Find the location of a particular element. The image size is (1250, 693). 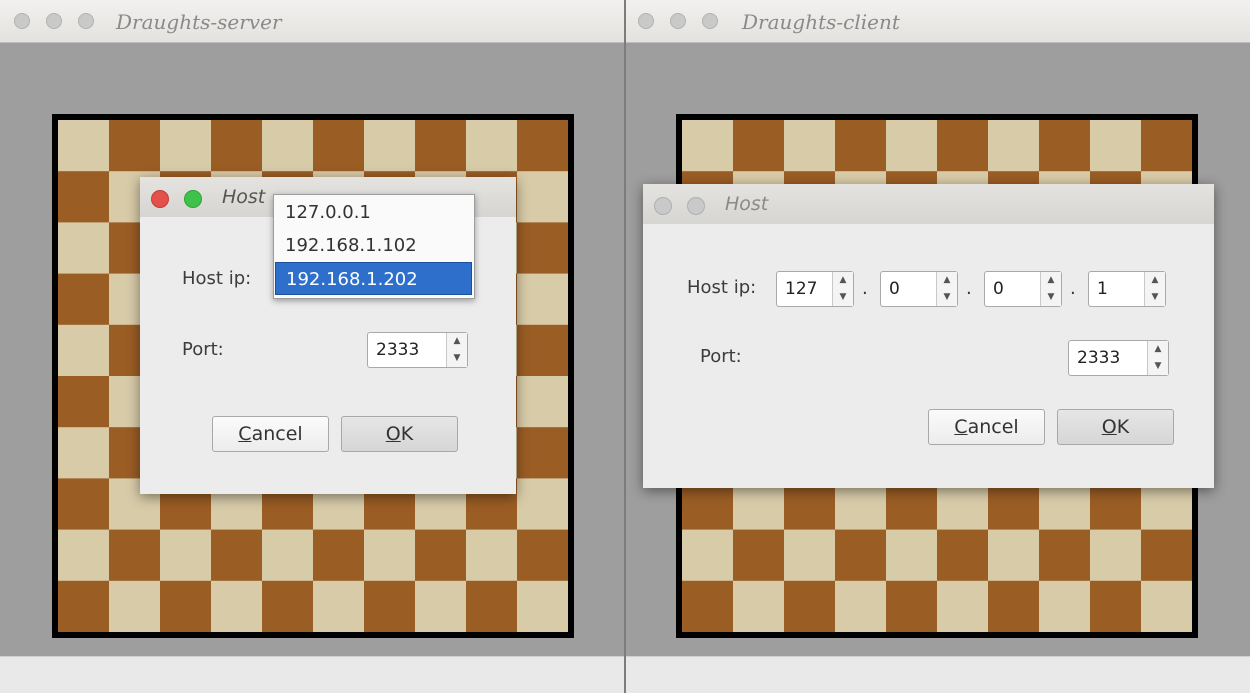

octet-spinbox-4: 1 ▲ ▼ is located at coordinates (1127, 289).